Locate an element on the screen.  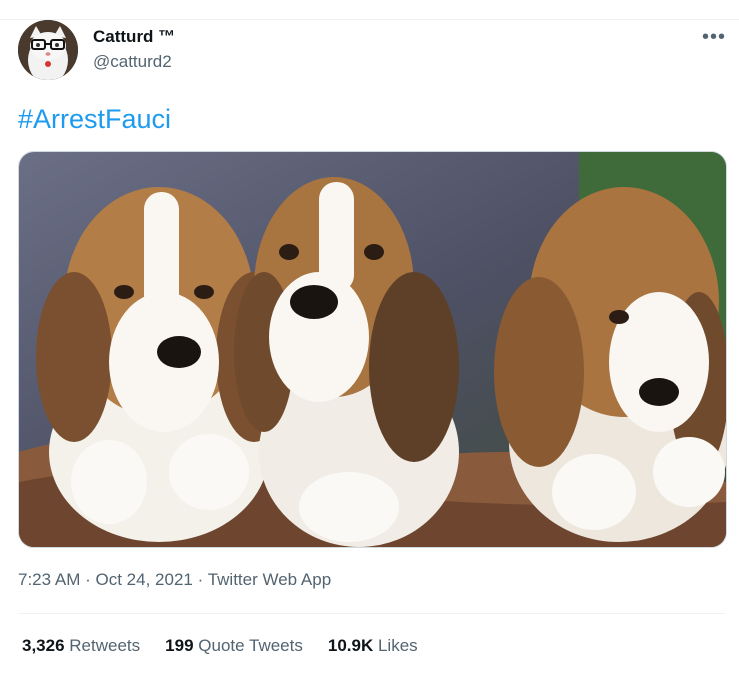
retweets-count: 3,326 is located at coordinates (43, 645).